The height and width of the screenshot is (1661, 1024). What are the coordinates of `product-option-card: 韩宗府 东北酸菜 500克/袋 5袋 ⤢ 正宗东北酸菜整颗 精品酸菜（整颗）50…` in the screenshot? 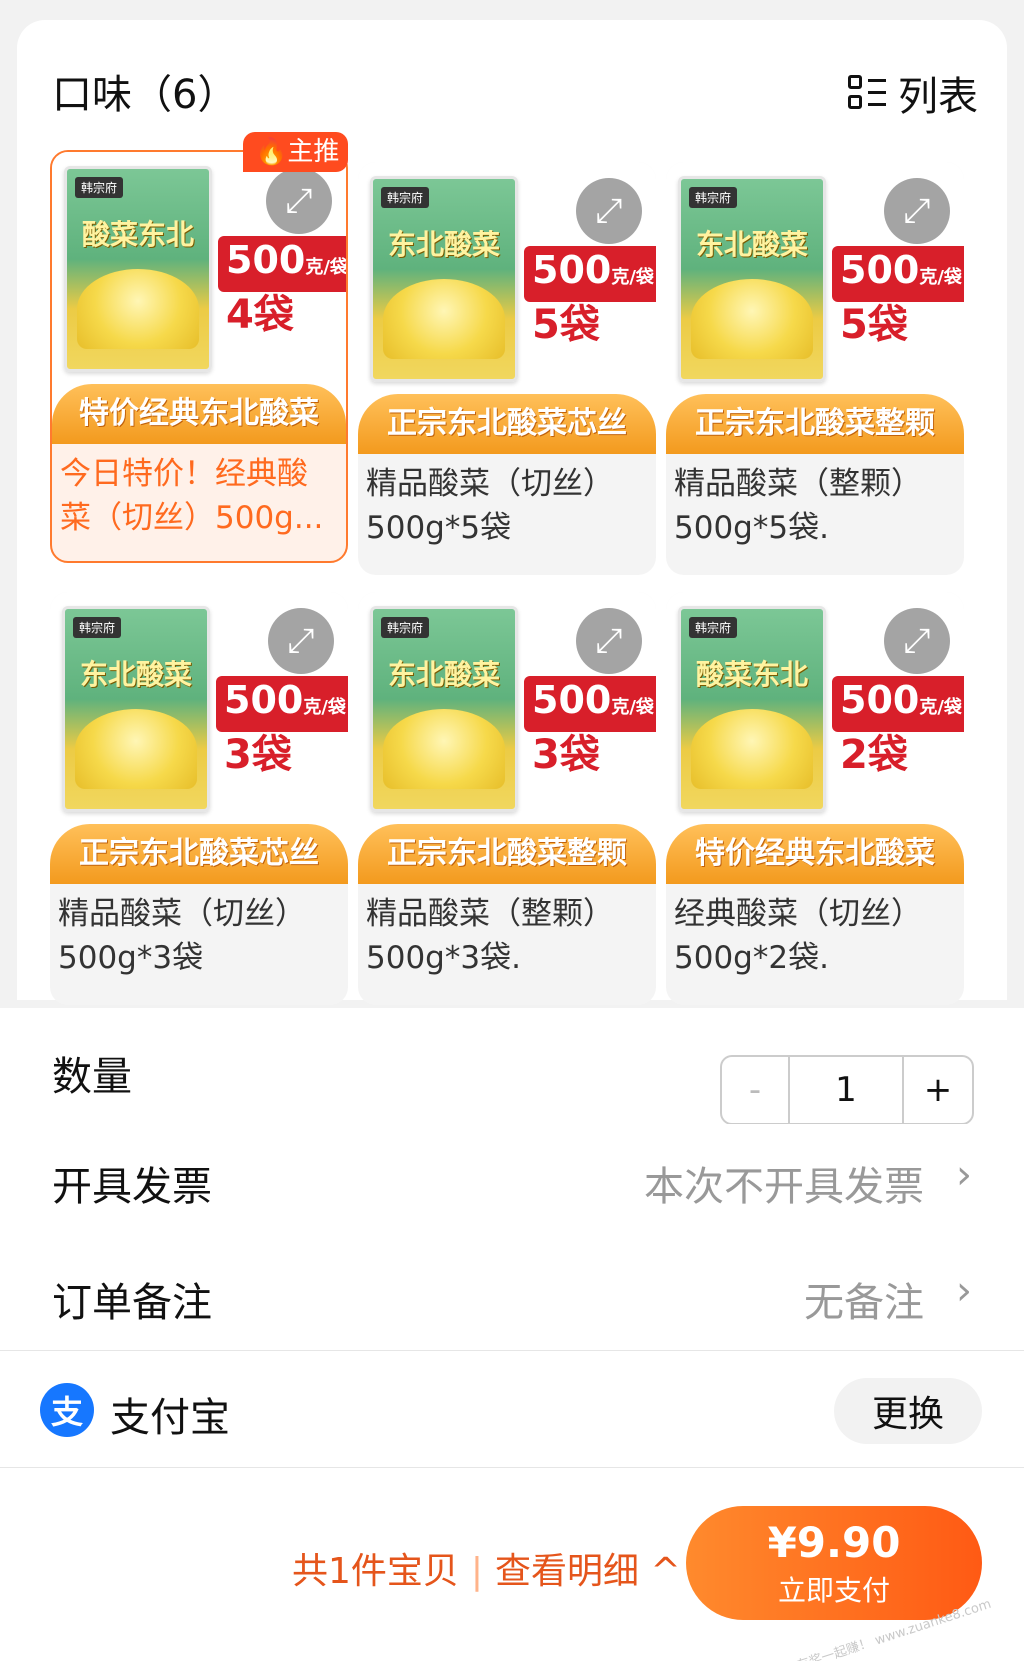 It's located at (815, 368).